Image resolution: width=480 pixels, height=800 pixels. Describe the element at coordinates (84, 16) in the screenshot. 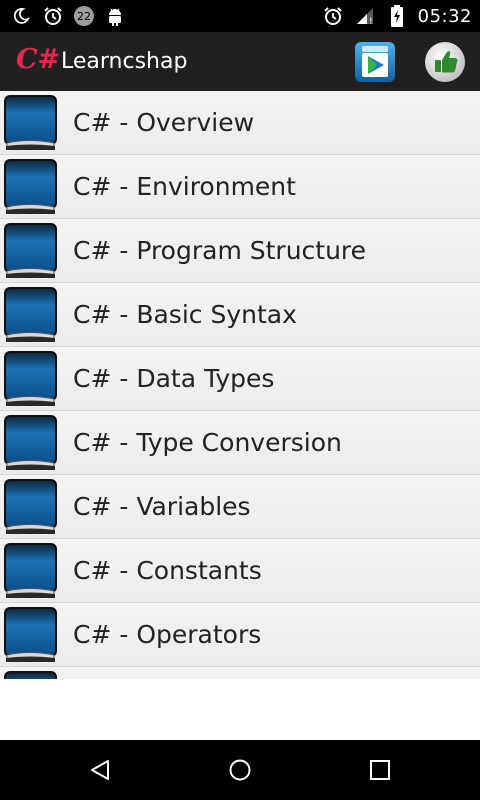

I see `notification-count-badge: 22` at that location.